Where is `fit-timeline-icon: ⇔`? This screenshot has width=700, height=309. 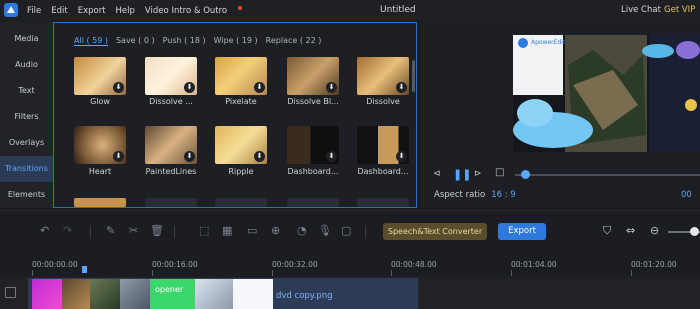 fit-timeline-icon: ⇔ is located at coordinates (630, 230).